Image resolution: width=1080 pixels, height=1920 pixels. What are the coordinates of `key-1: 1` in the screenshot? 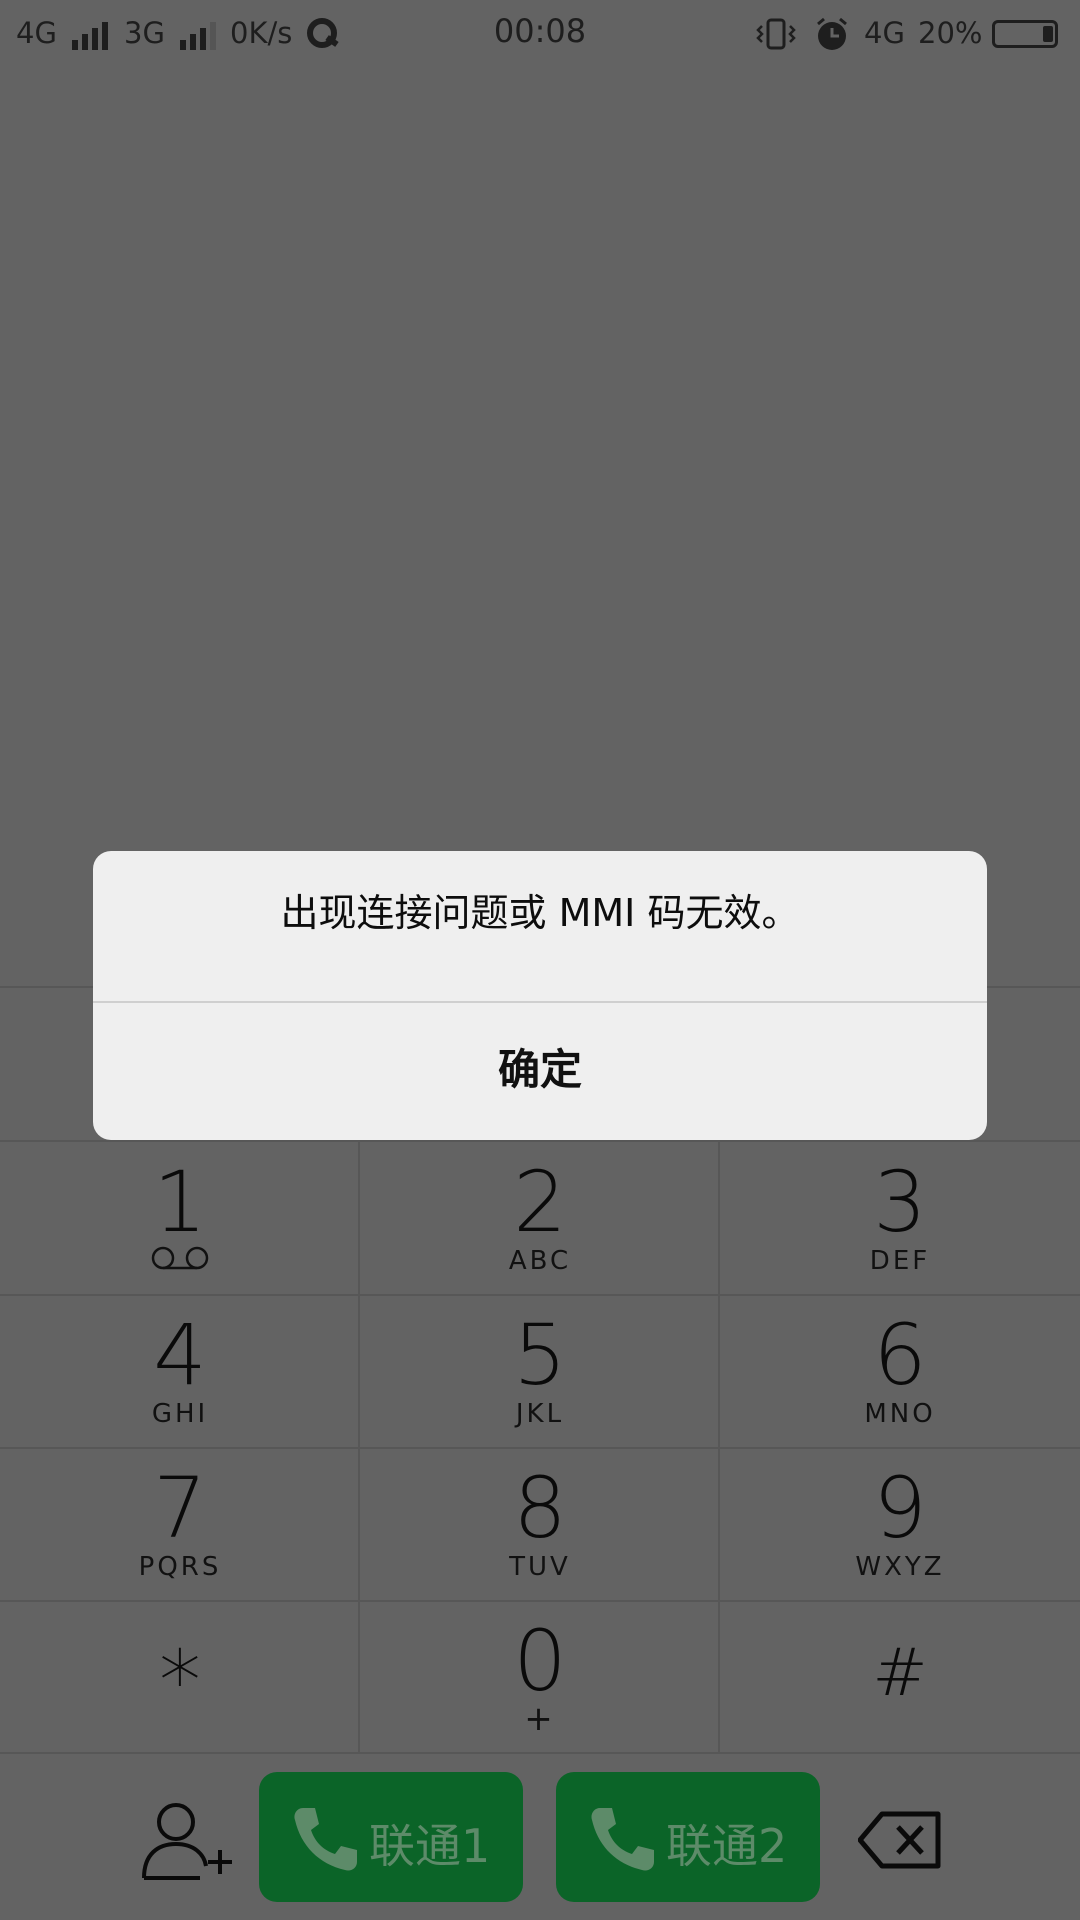 It's located at (180, 1218).